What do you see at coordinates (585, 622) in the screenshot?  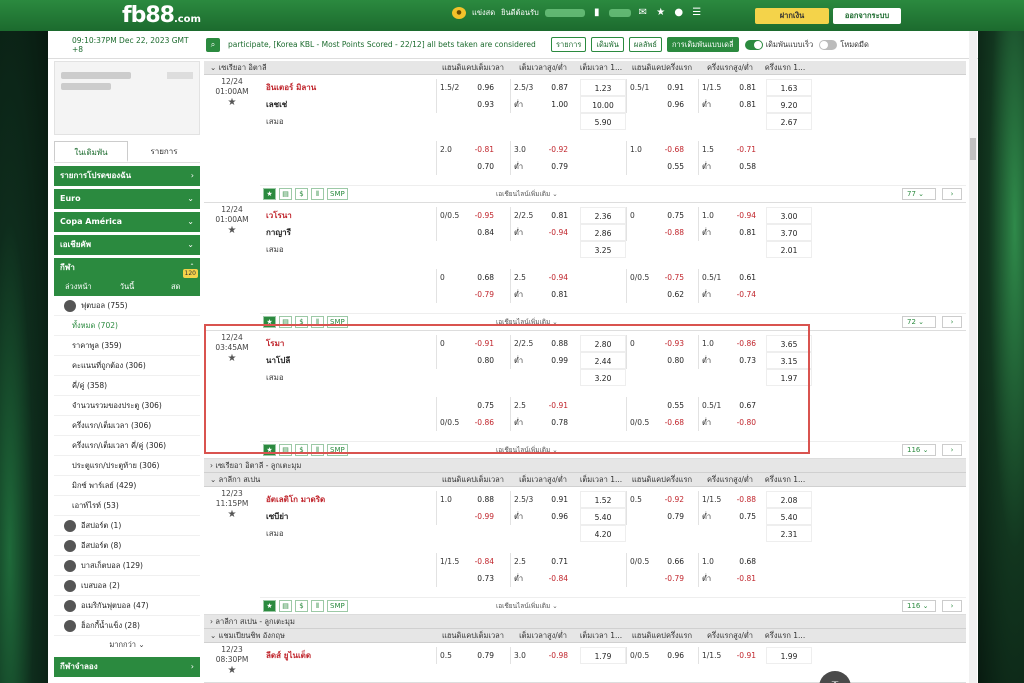 I see `league-header: › ลาลีกา สเปน - ลูกเตะมุม` at bounding box center [585, 622].